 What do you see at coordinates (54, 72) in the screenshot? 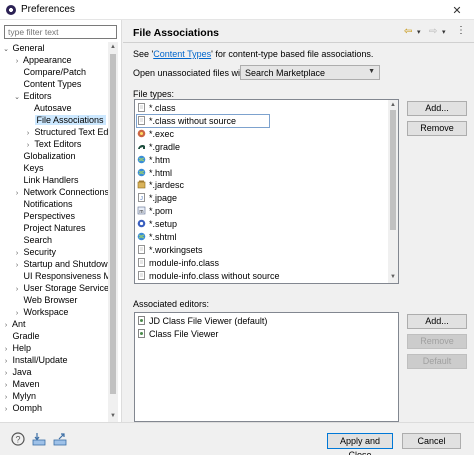
I see `tree-item: Compare/Patch` at bounding box center [54, 72].